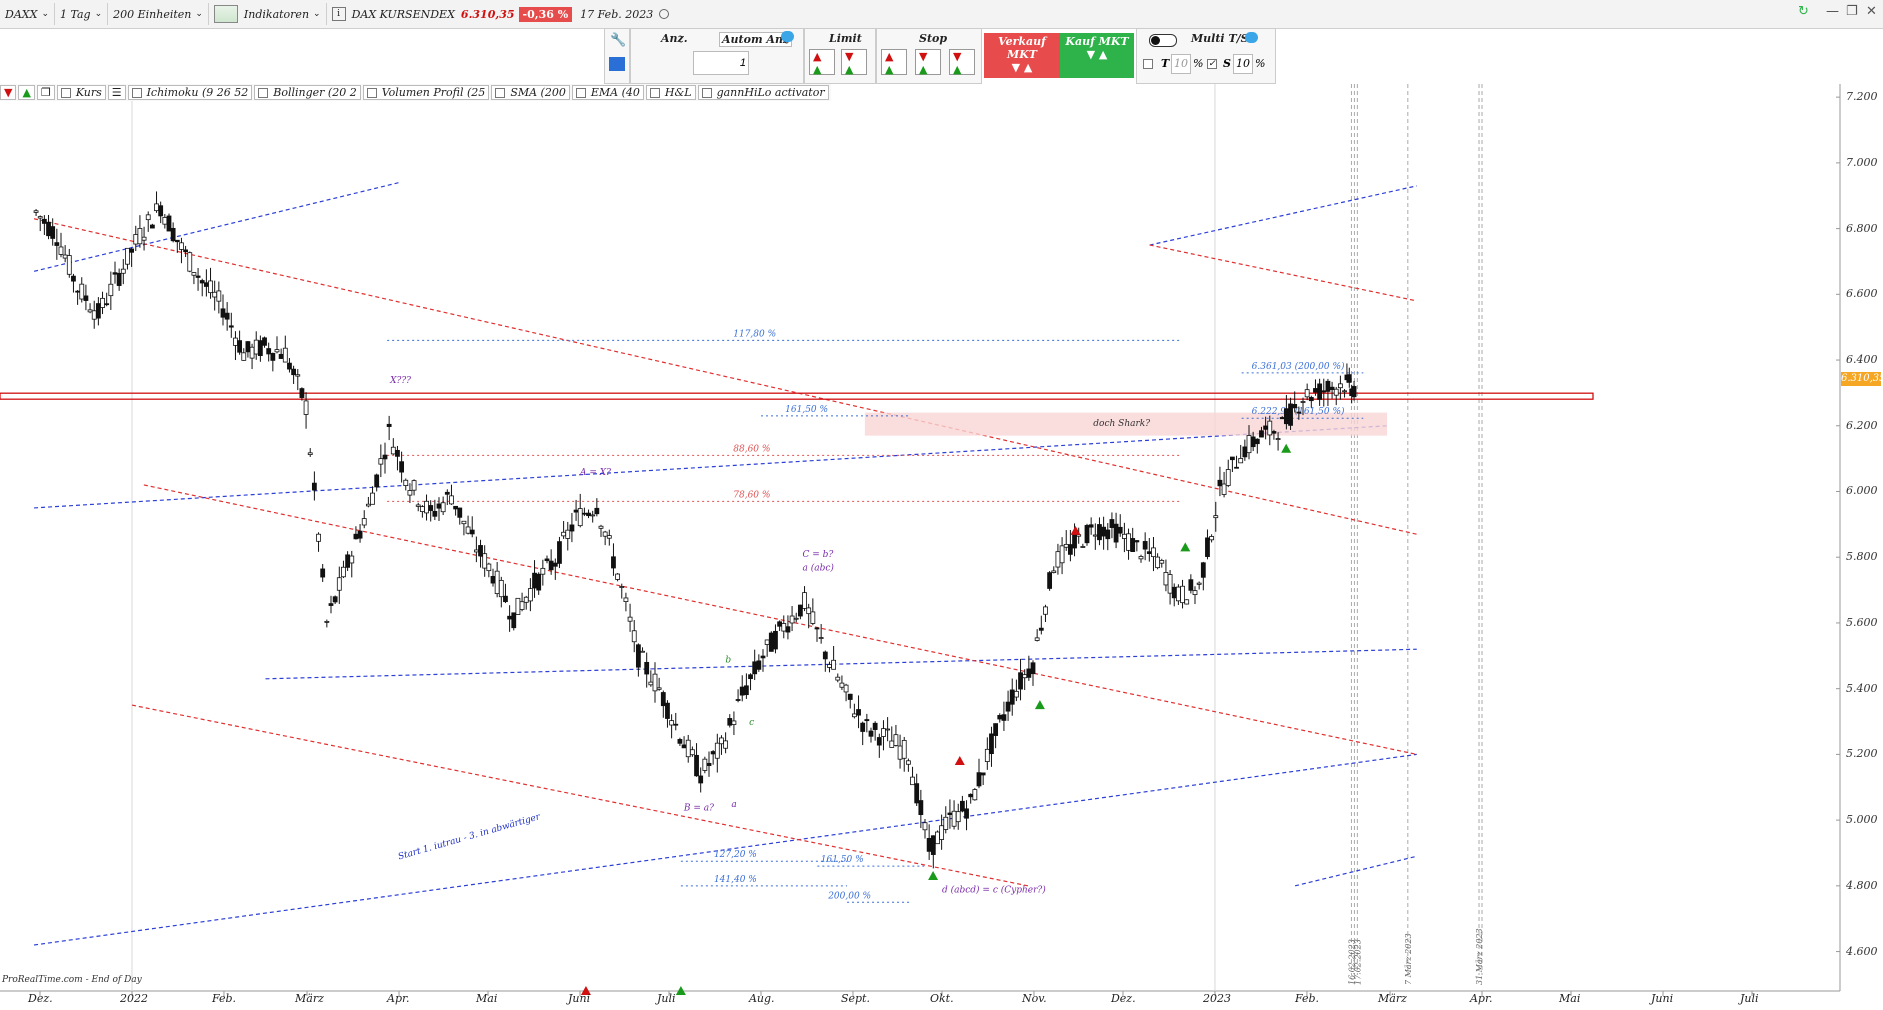 The height and width of the screenshot is (1010, 1883). Describe the element at coordinates (928, 62) in the screenshot. I see `stop-sell-button: ▼ ▲` at that location.